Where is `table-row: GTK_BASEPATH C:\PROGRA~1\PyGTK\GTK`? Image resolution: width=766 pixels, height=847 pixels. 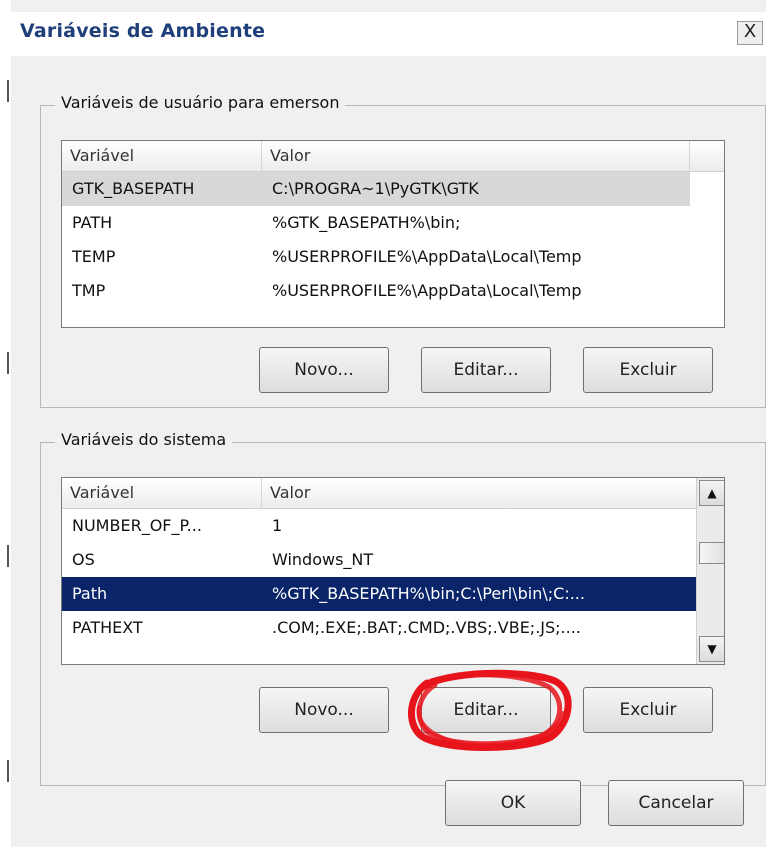
table-row: GTK_BASEPATH C:\PROGRA~1\PyGTK\GTK is located at coordinates (376, 189).